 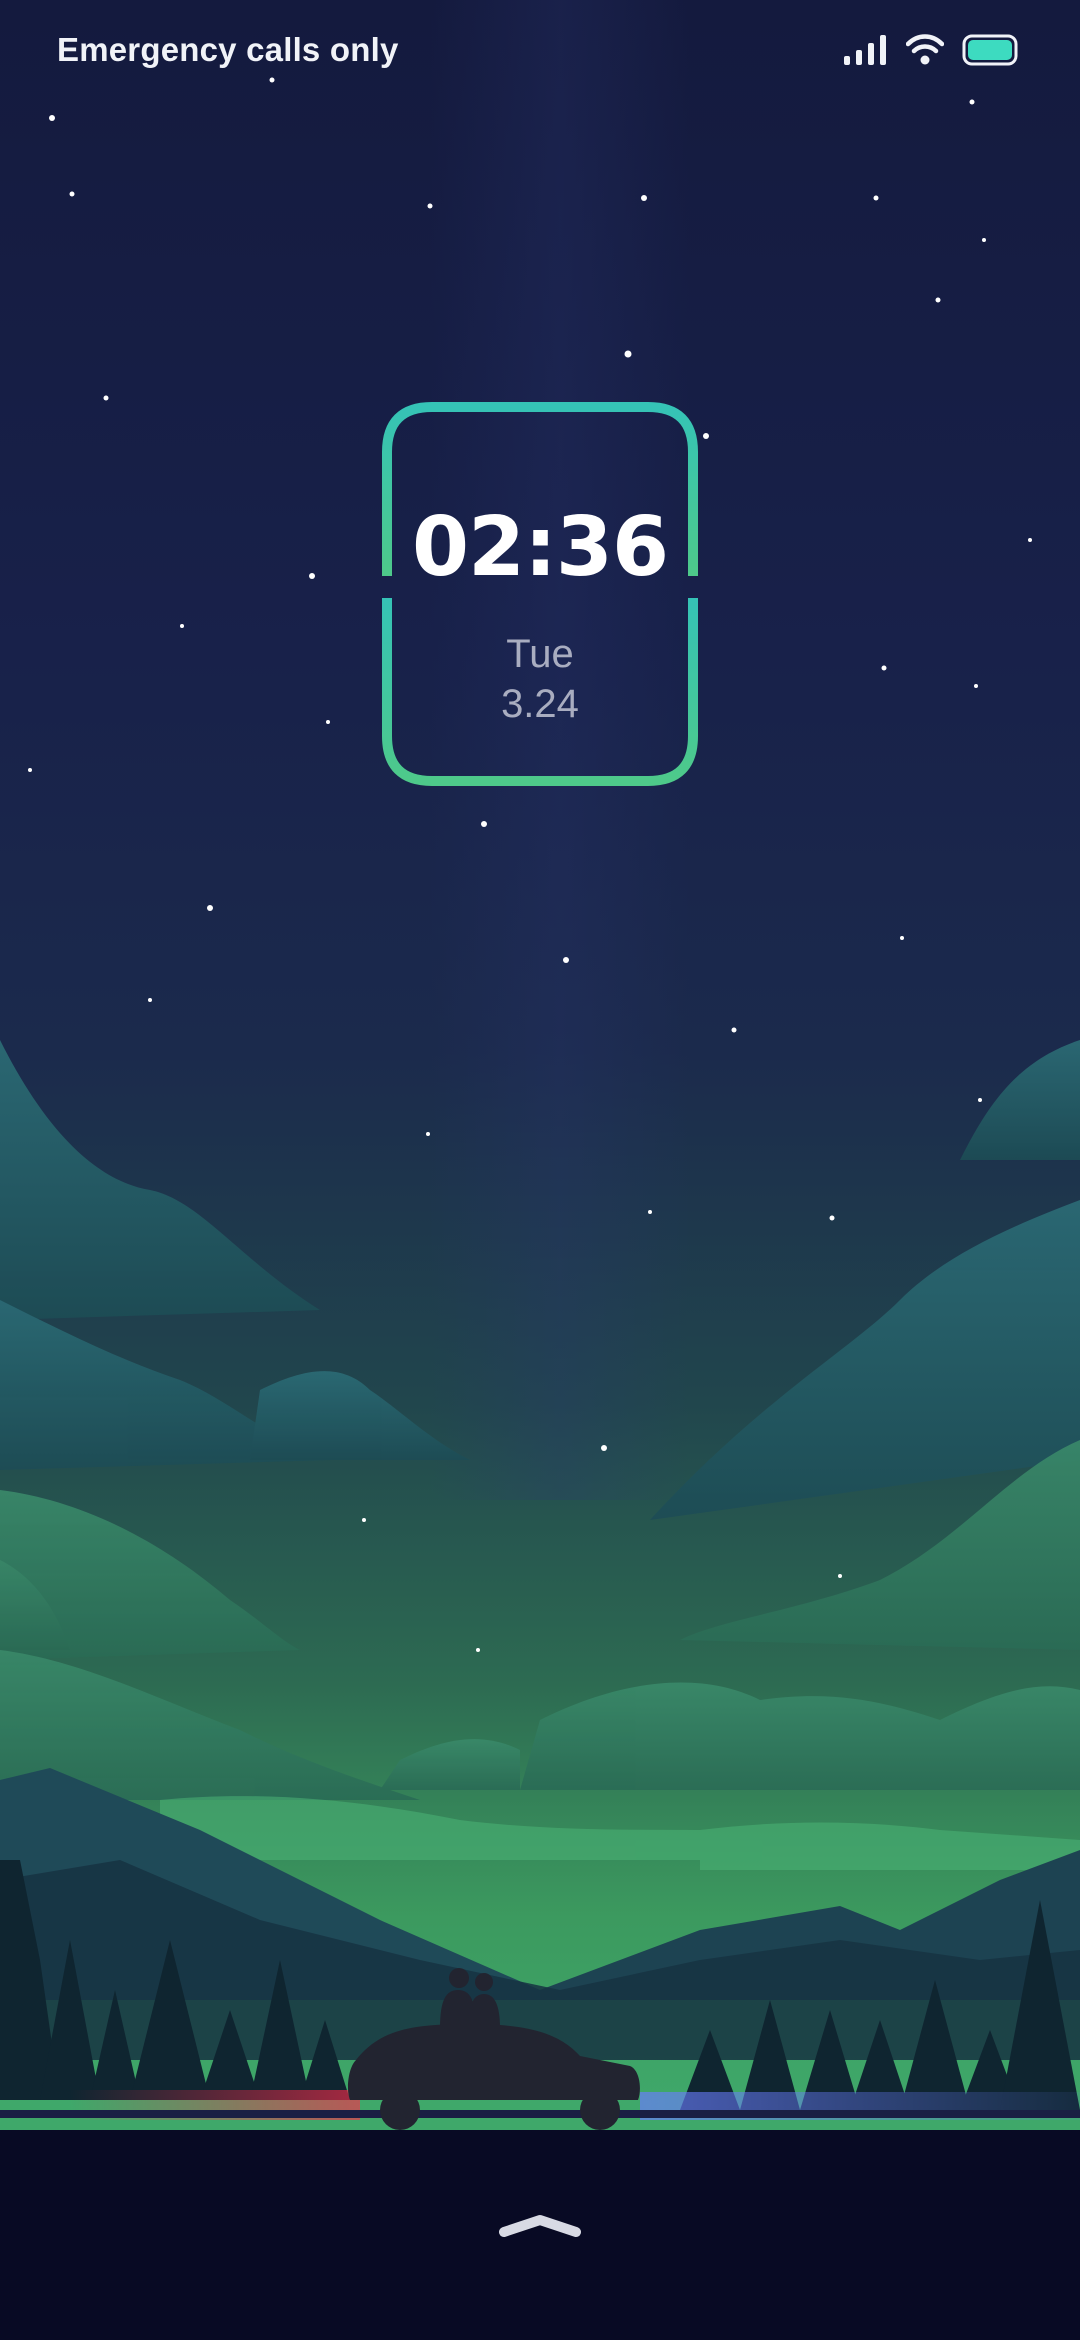 I want to click on swipe-up-unlock-handle, so click(x=540, y=2228).